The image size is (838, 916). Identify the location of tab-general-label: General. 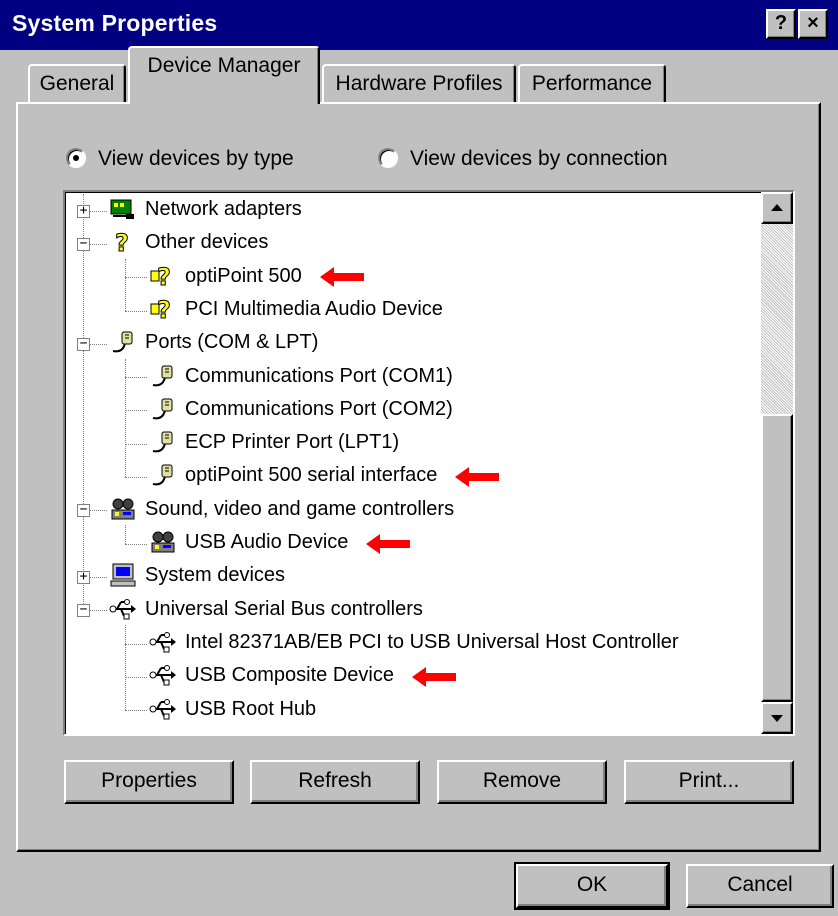
(77, 83).